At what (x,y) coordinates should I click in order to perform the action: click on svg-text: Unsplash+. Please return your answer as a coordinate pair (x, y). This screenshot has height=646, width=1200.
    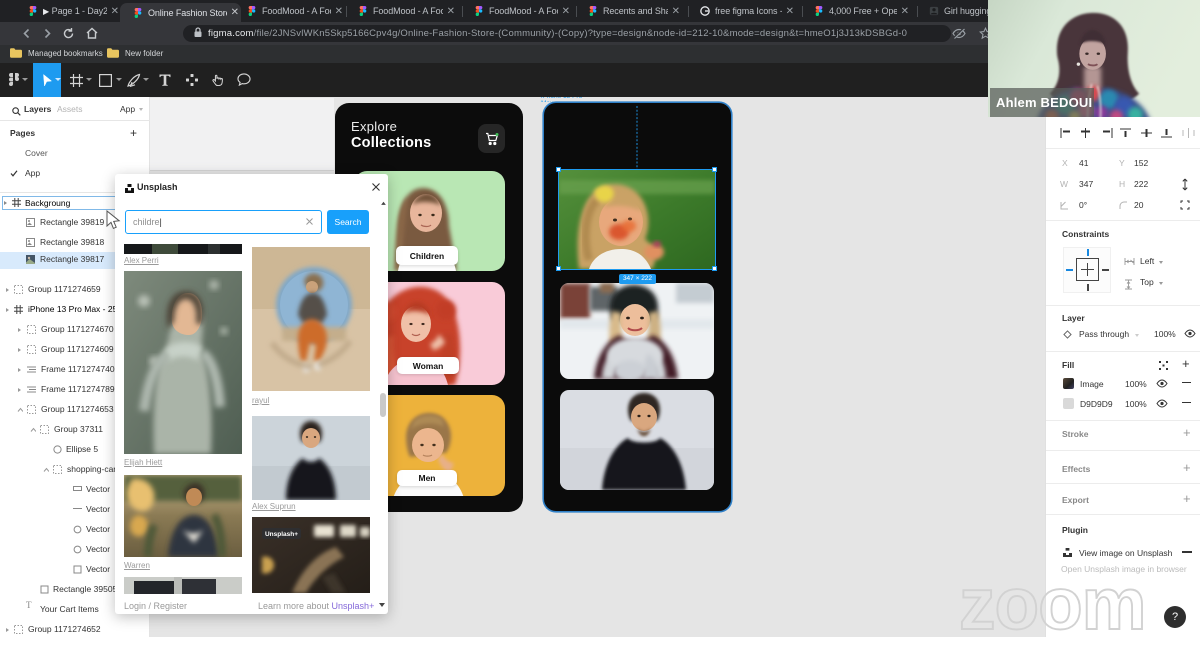
    Looking at the image, I should click on (281, 534).